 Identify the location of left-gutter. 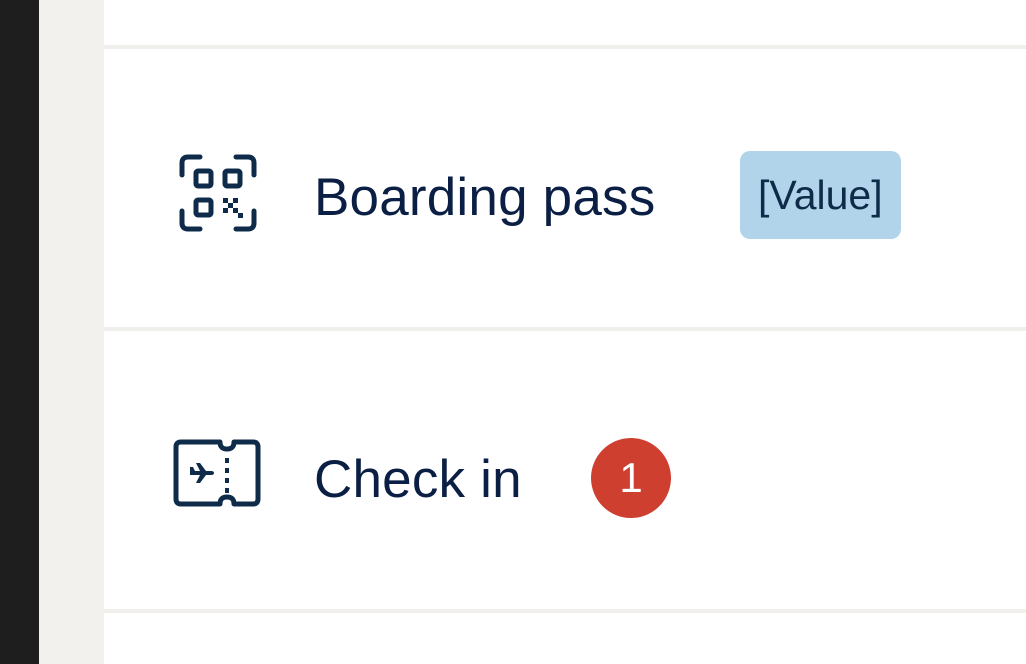
(71, 332).